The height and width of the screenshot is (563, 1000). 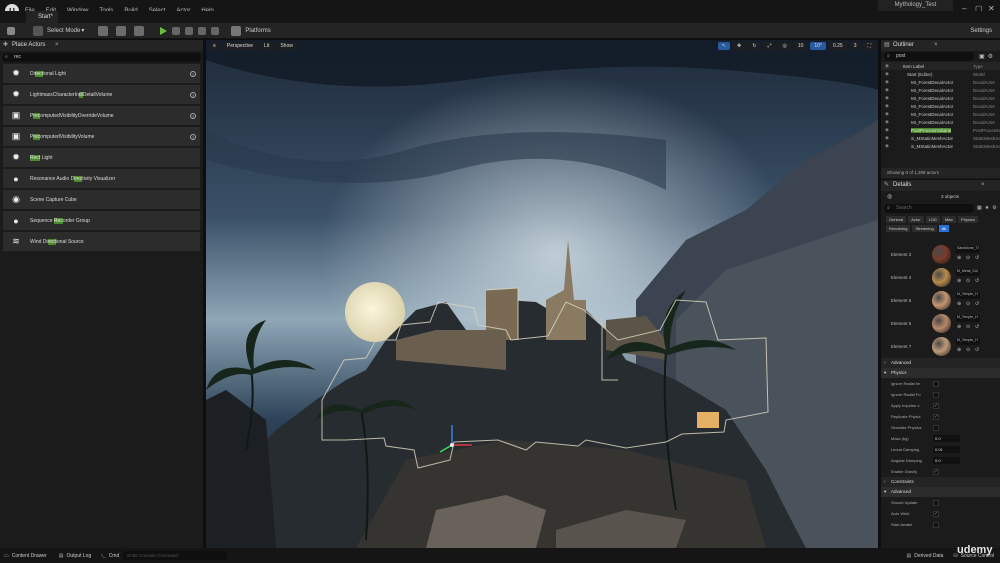 What do you see at coordinates (940, 45) in the screenshot?
I see `outliner-tab: ▤ Outliner ×` at bounding box center [940, 45].